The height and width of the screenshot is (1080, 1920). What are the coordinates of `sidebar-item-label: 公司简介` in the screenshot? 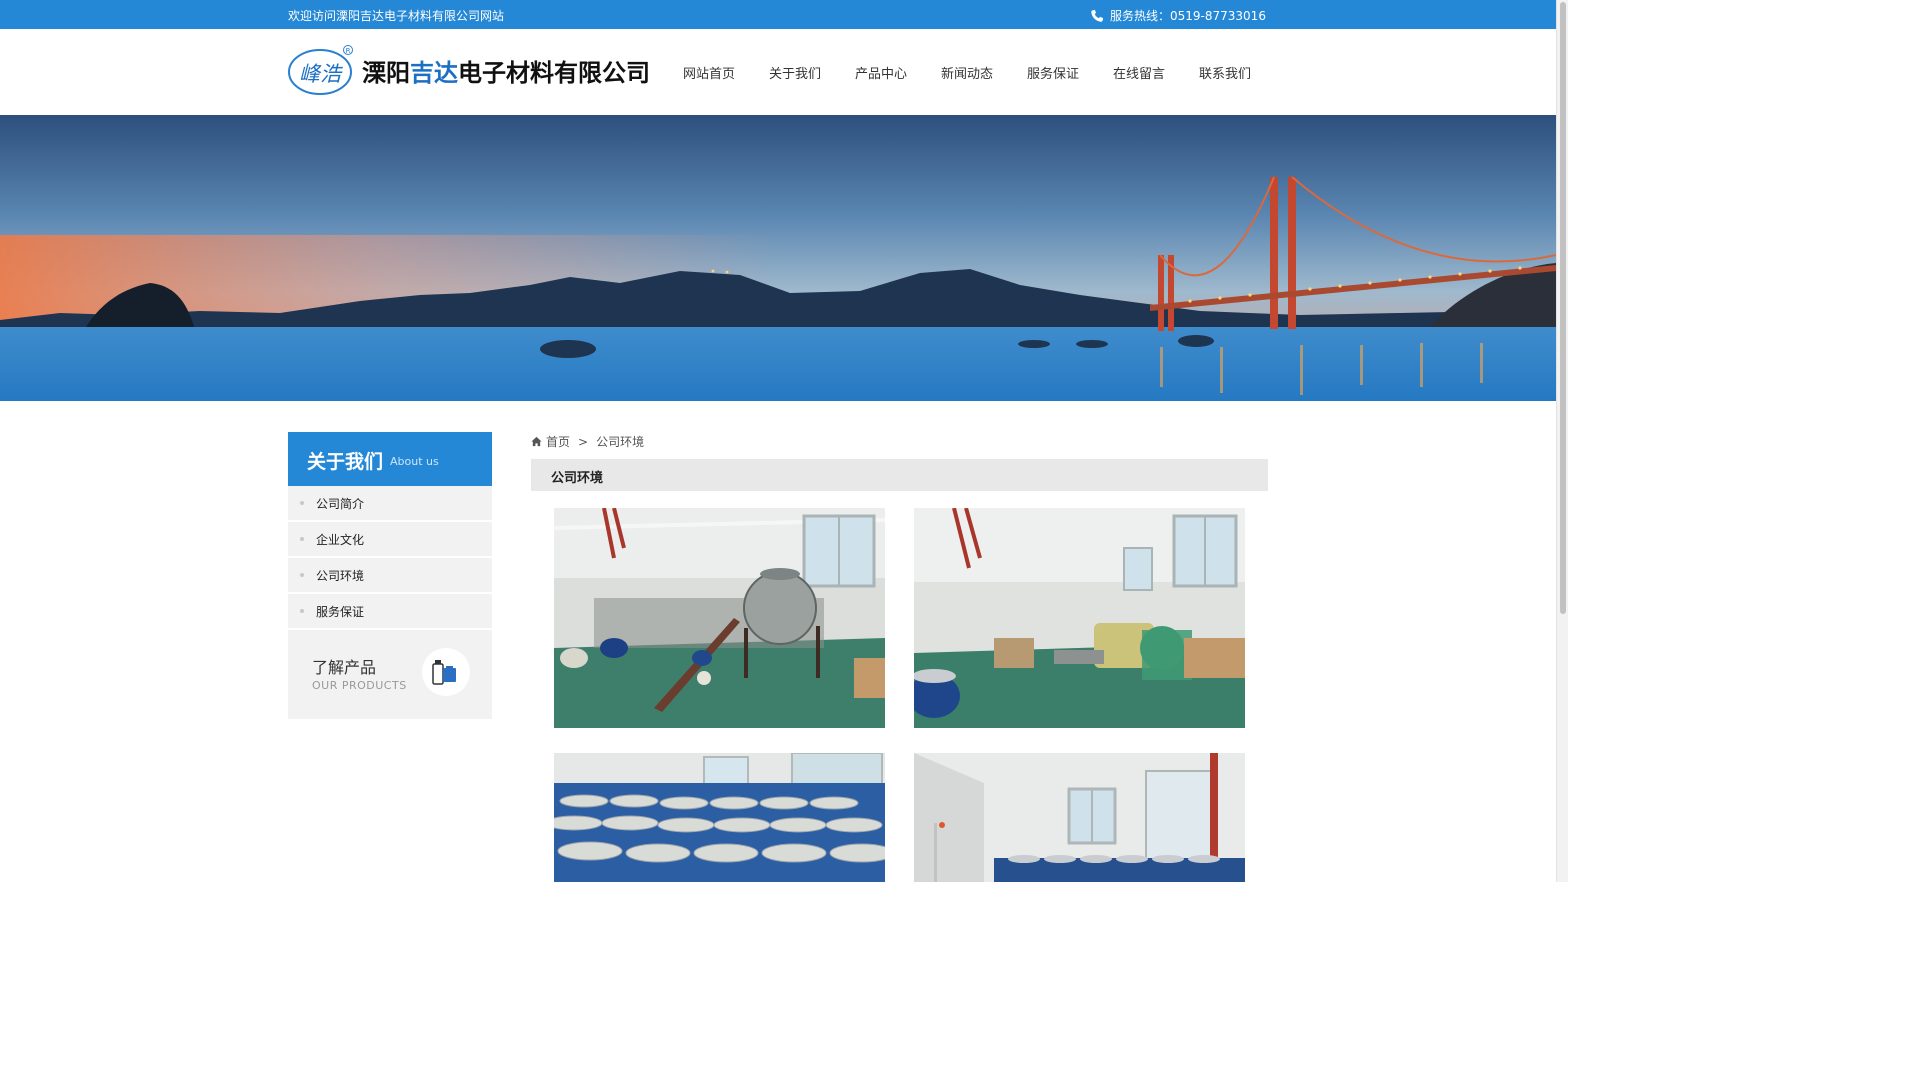 It's located at (340, 503).